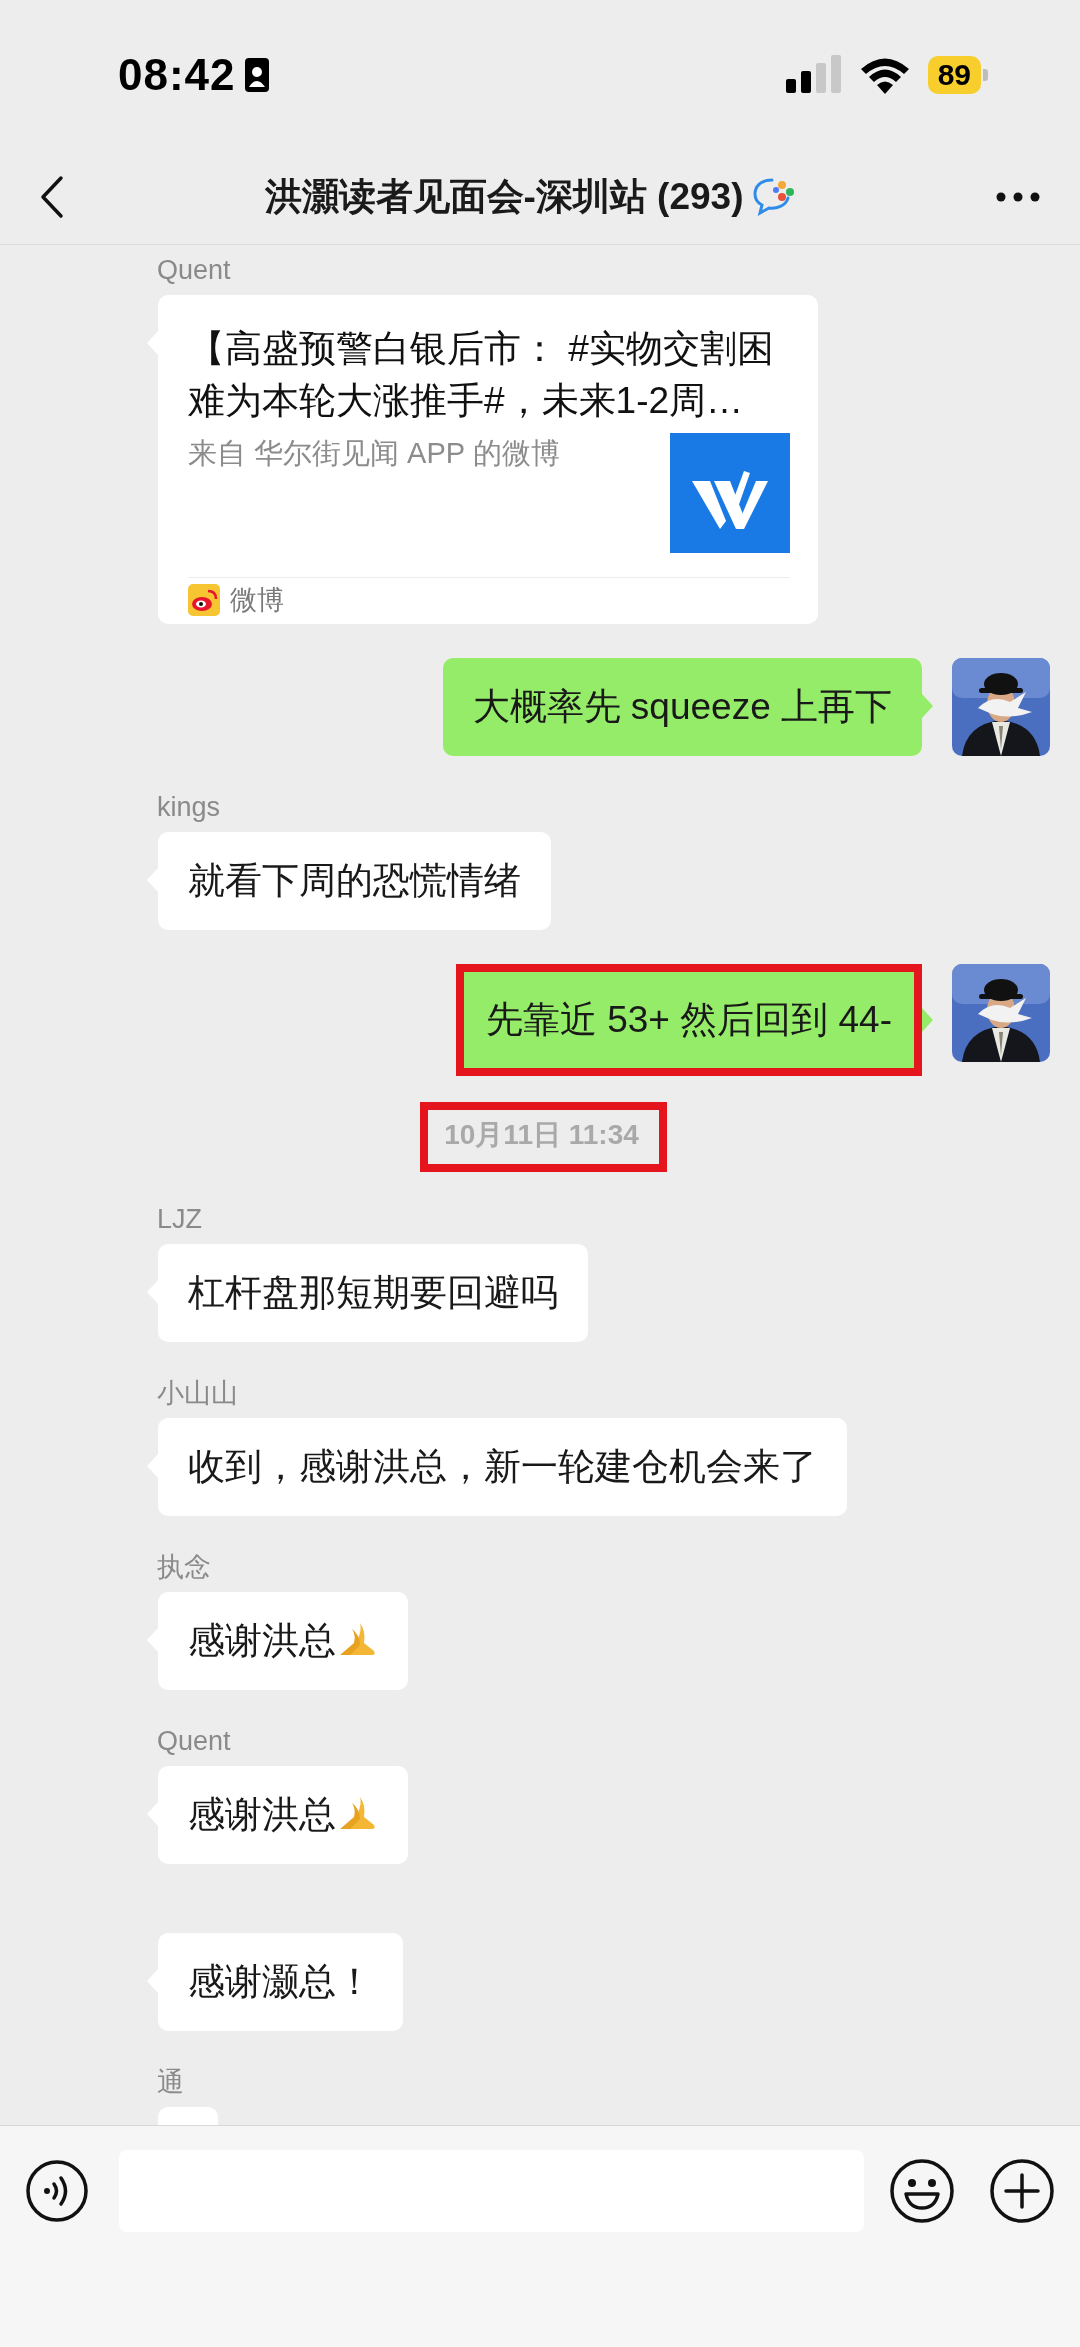  What do you see at coordinates (813, 75) in the screenshot?
I see `signal-icon` at bounding box center [813, 75].